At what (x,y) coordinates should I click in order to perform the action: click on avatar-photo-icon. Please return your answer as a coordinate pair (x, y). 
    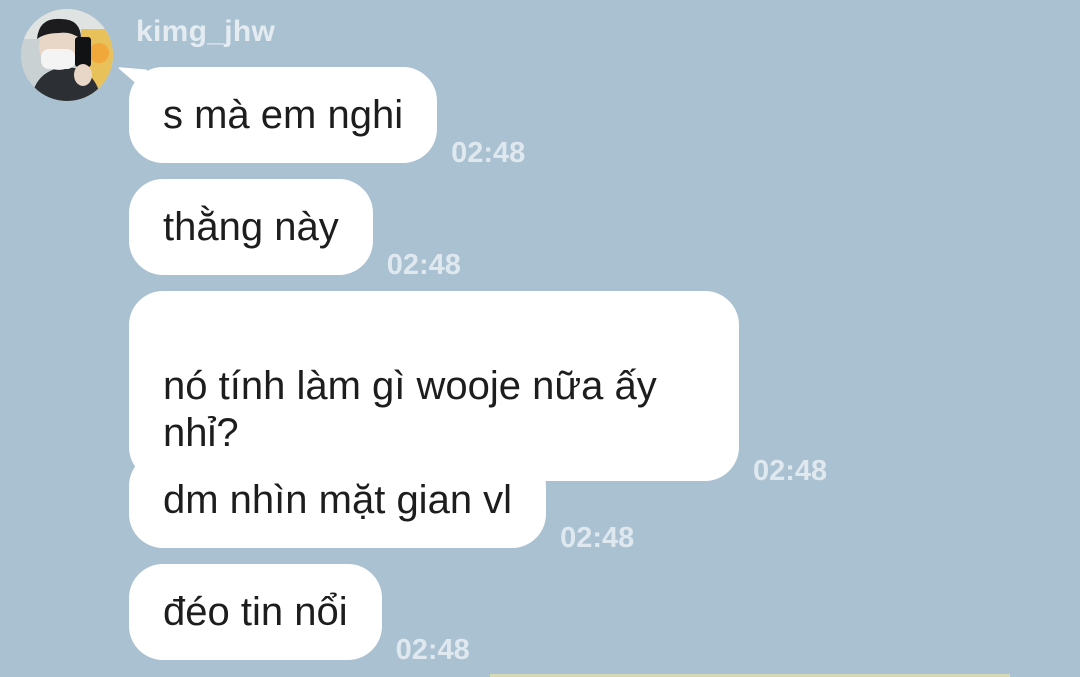
    Looking at the image, I should click on (67, 55).